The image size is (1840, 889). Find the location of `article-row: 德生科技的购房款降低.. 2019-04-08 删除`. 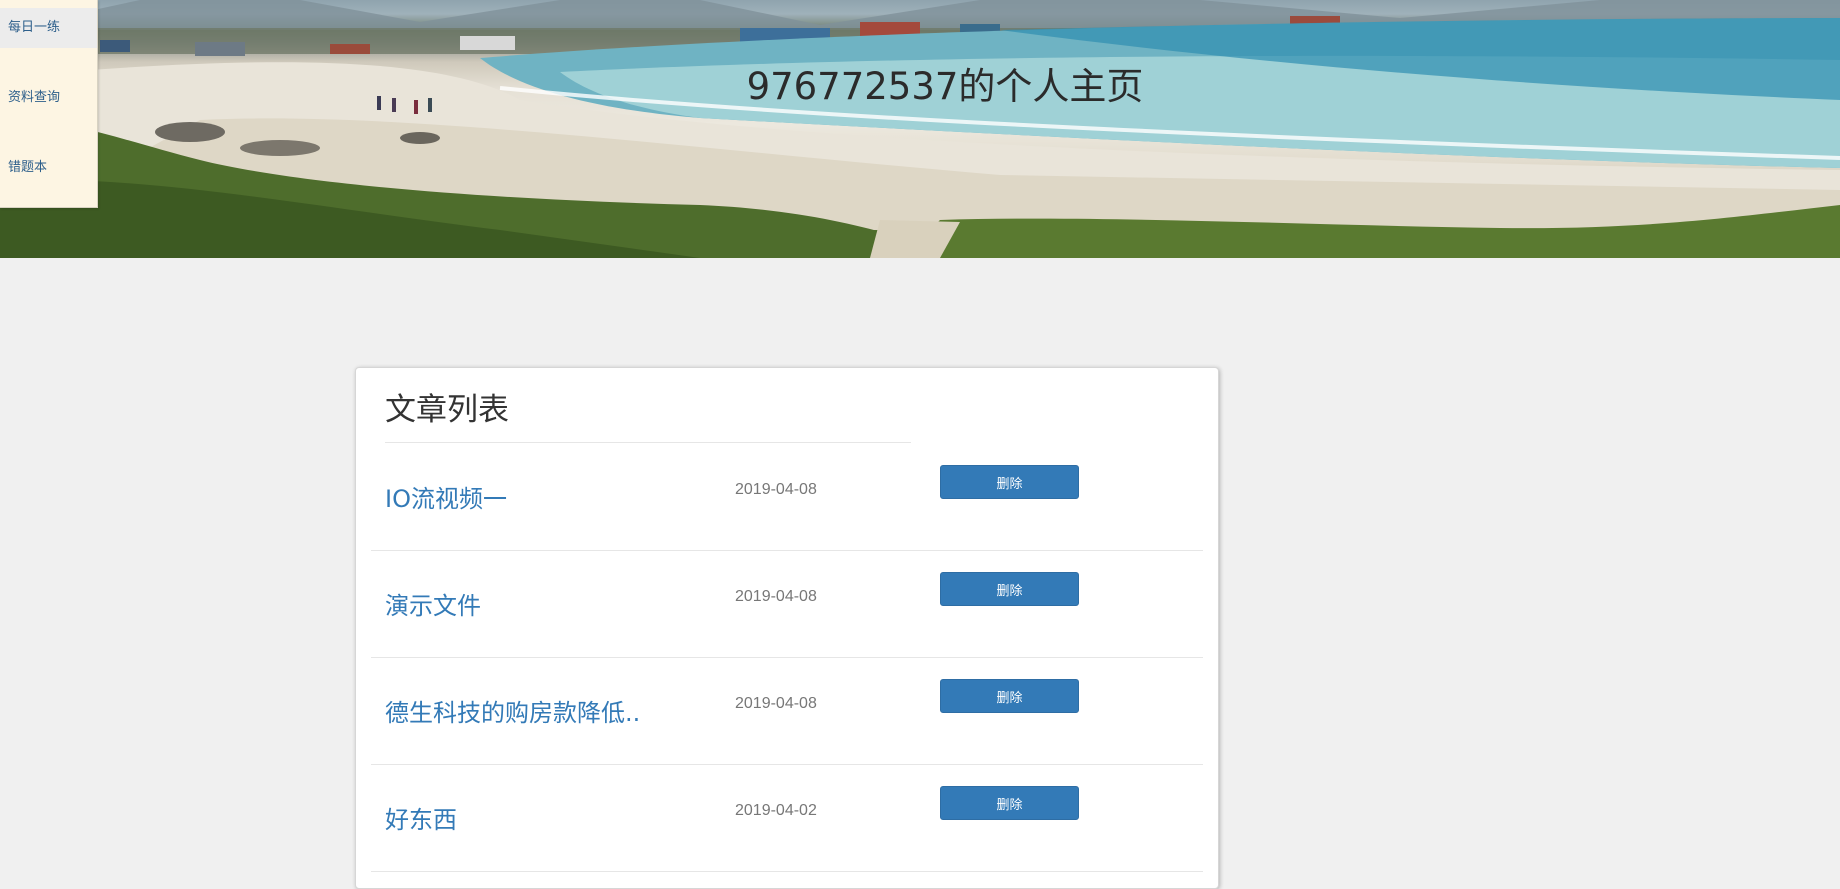

article-row: 德生科技的购房款降低.. 2019-04-08 删除 is located at coordinates (787, 711).